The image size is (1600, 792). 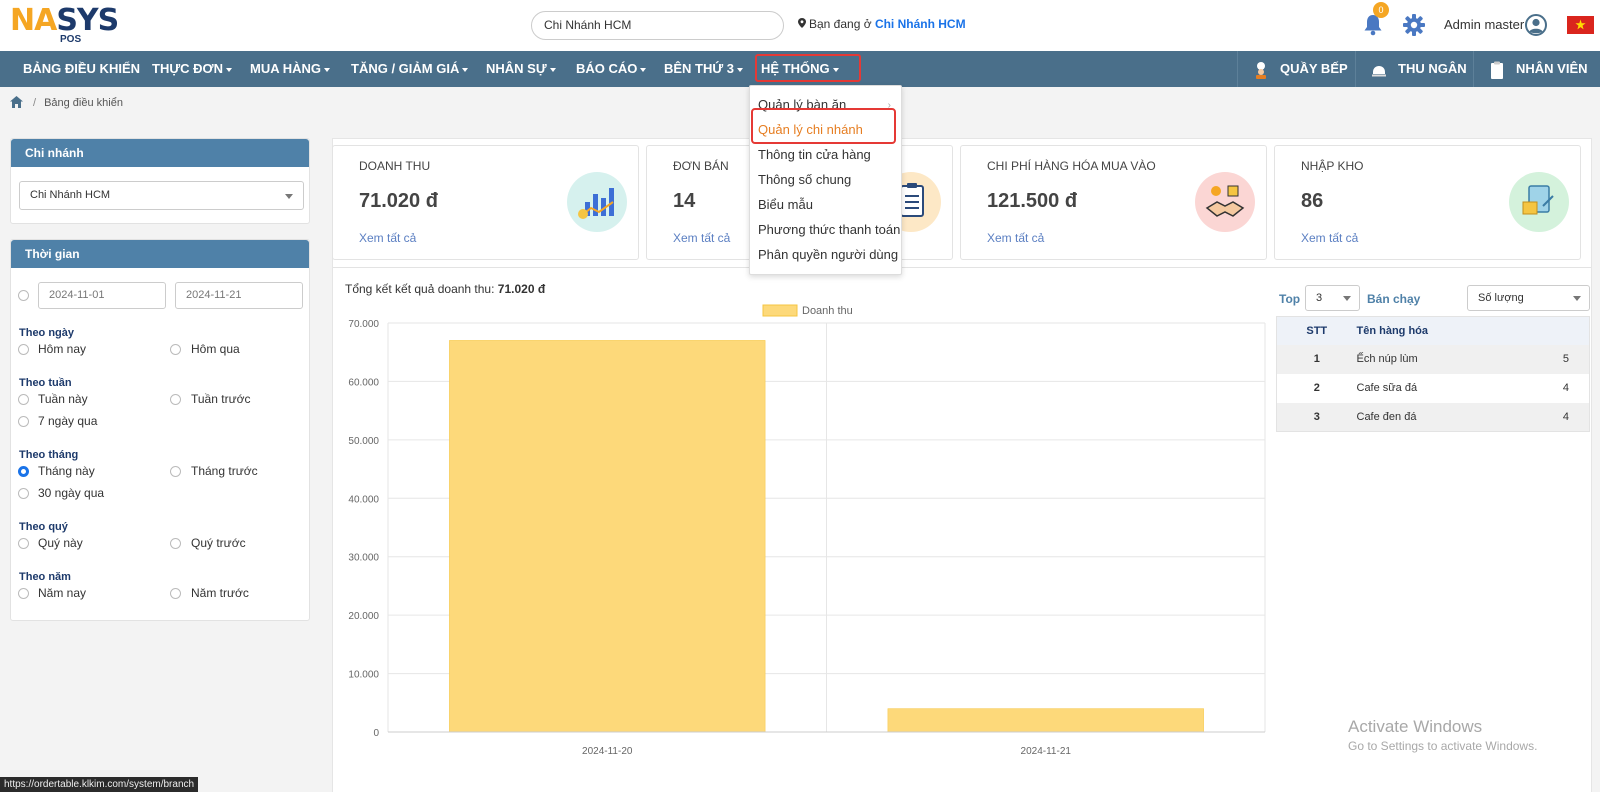 I want to click on label-today: Hôm nay, so click(x=62, y=349).